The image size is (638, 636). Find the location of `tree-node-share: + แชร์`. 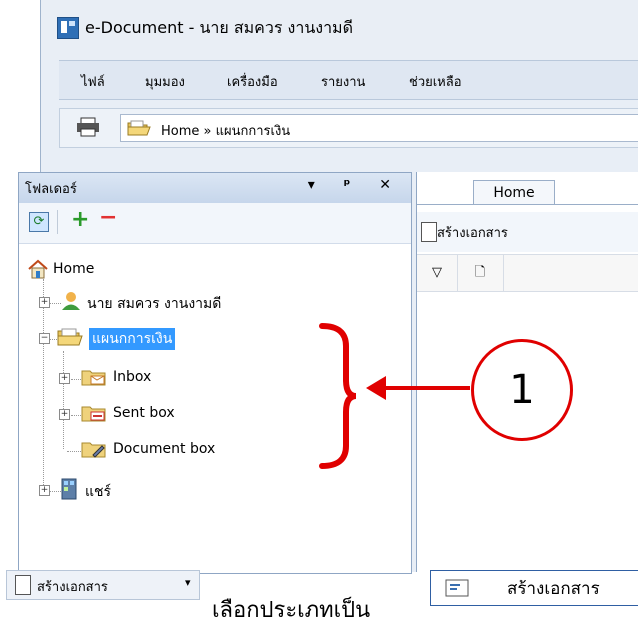

tree-node-share: + แชร์ is located at coordinates (137, 490).